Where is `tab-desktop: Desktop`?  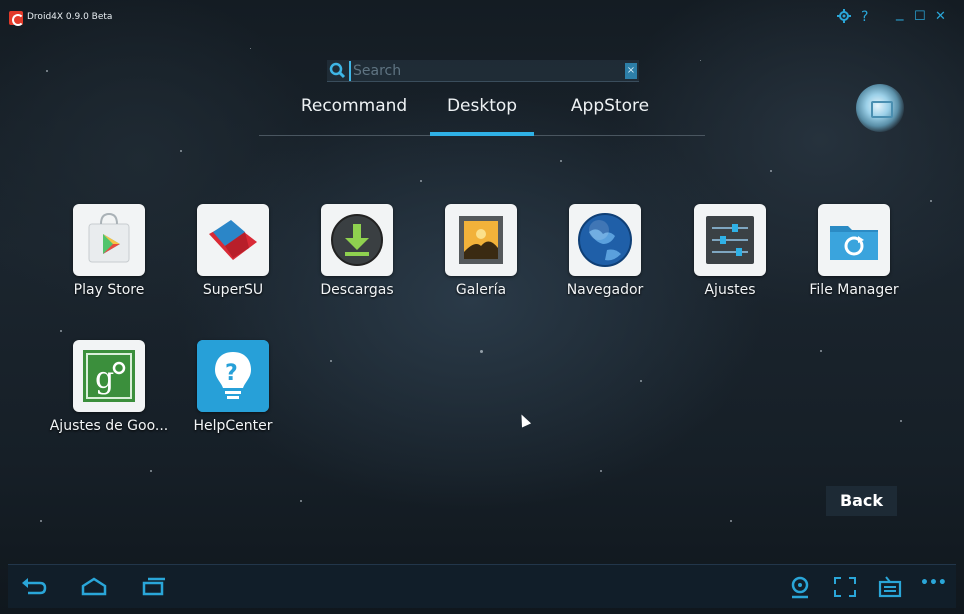 tab-desktop: Desktop is located at coordinates (482, 106).